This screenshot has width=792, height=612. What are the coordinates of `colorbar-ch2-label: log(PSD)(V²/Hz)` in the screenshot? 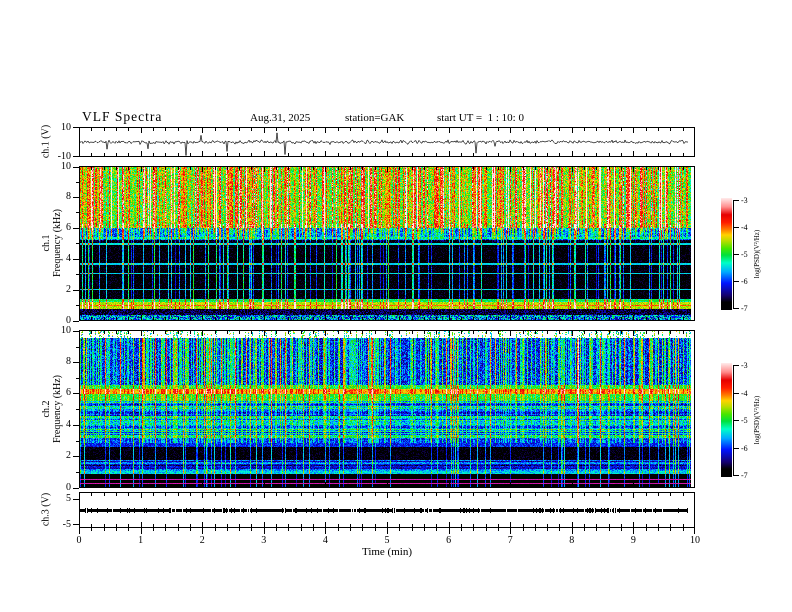 It's located at (757, 420).